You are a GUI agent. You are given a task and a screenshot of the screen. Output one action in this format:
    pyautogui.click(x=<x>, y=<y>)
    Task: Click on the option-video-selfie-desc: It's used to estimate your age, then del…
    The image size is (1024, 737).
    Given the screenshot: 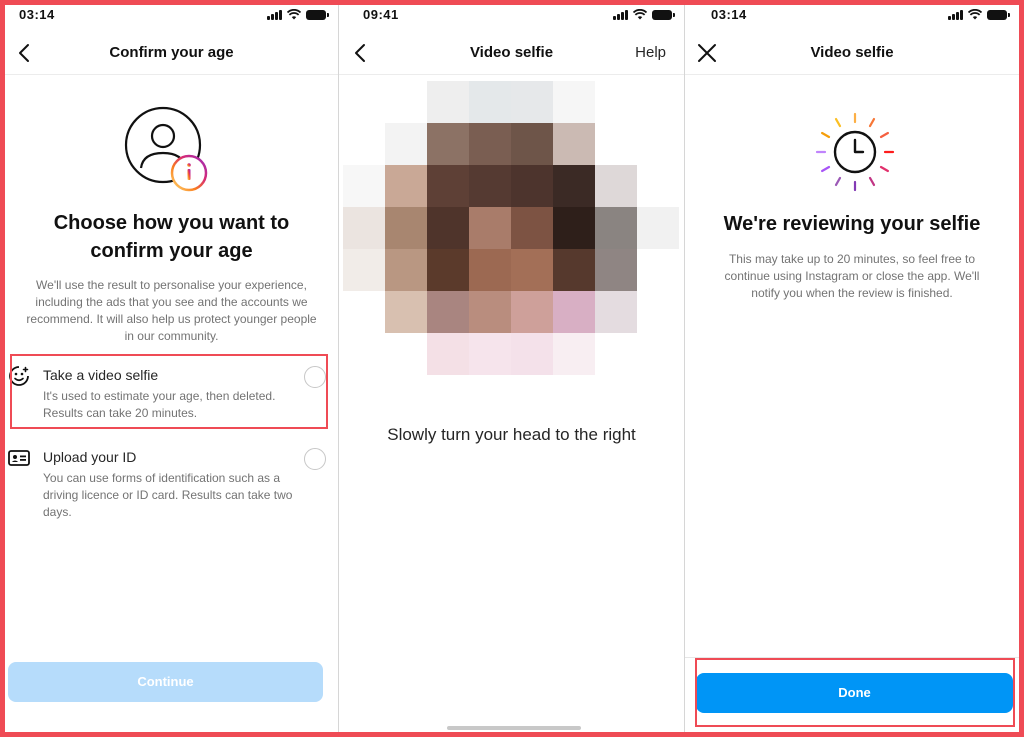 What is the action you would take?
    pyautogui.click(x=159, y=404)
    